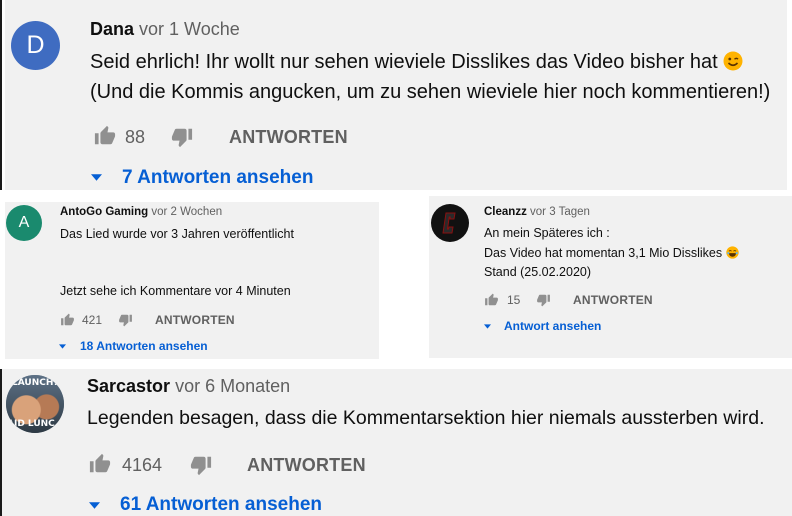 Image resolution: width=792 pixels, height=516 pixels. What do you see at coordinates (505, 212) in the screenshot?
I see `comment-author: Cleanzz` at bounding box center [505, 212].